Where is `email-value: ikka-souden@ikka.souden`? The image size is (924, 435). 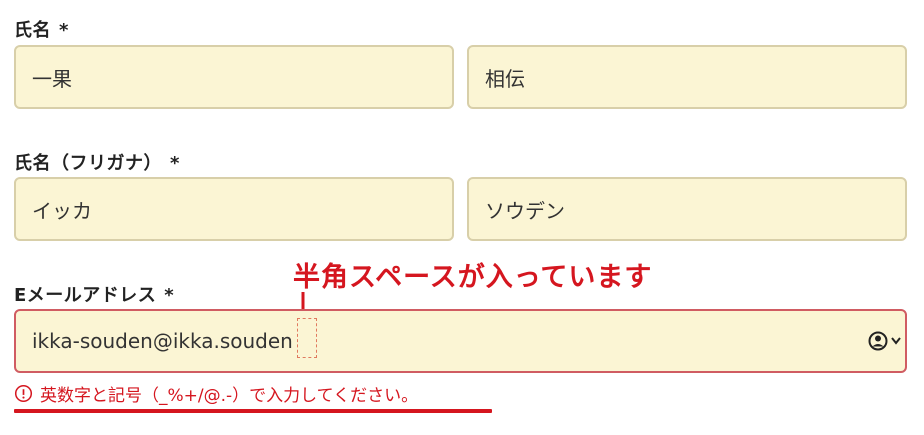 email-value: ikka-souden@ikka.souden is located at coordinates (162, 341).